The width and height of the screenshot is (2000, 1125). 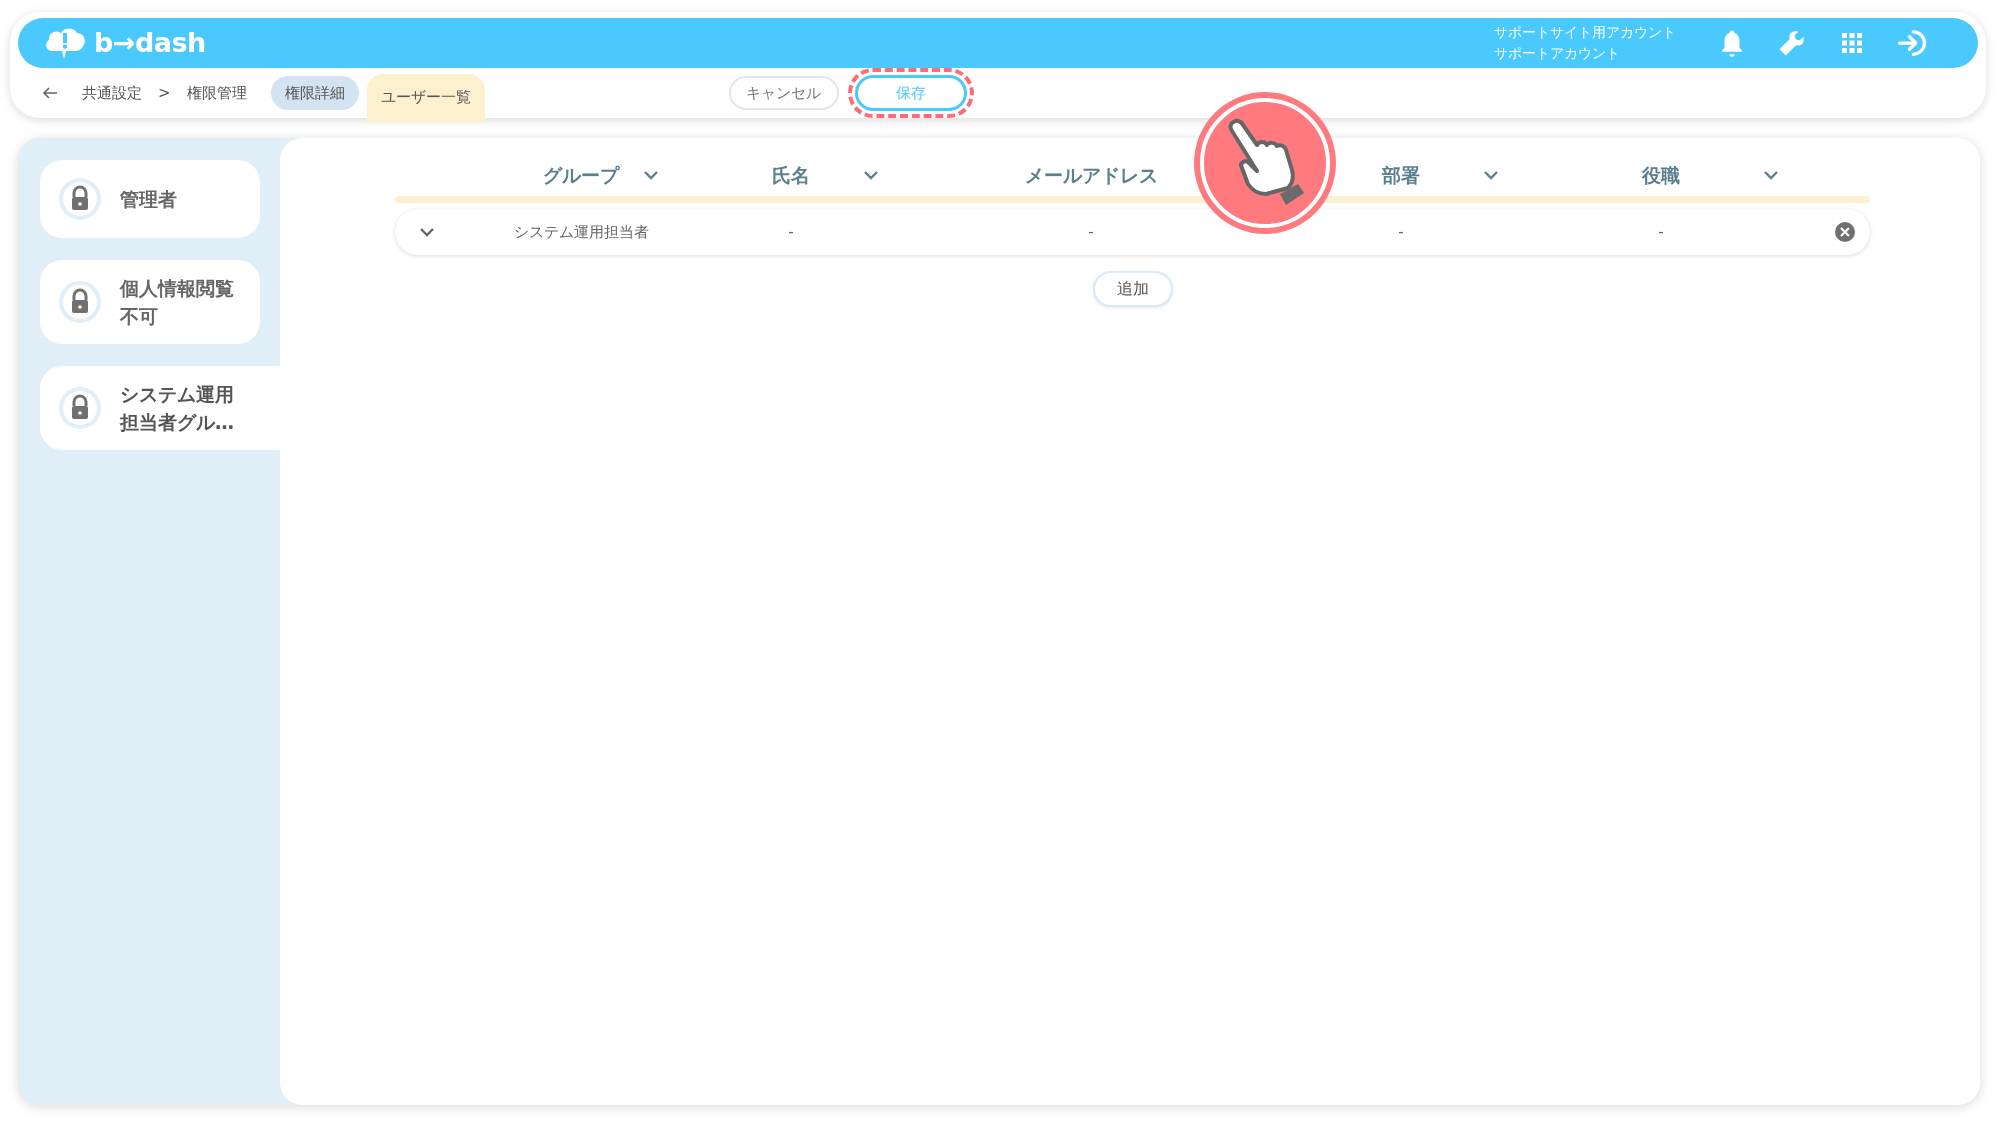 I want to click on column-header: 役職, so click(x=1661, y=175).